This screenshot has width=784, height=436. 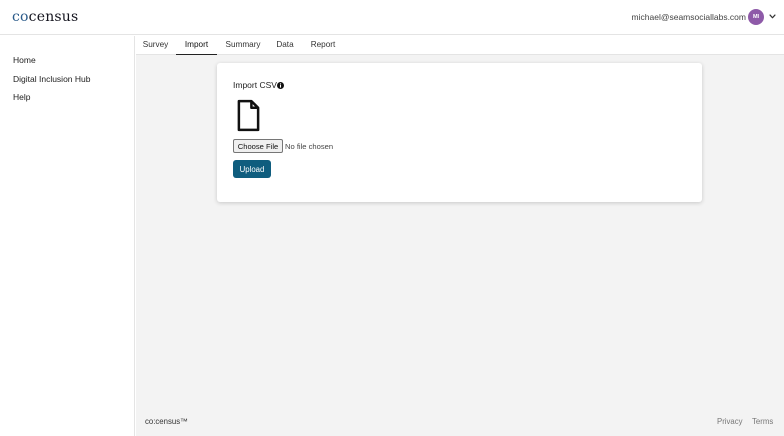 What do you see at coordinates (392, 17) in the screenshot?
I see `top-bar: cocensus michael@seamsociallabs.com MI` at bounding box center [392, 17].